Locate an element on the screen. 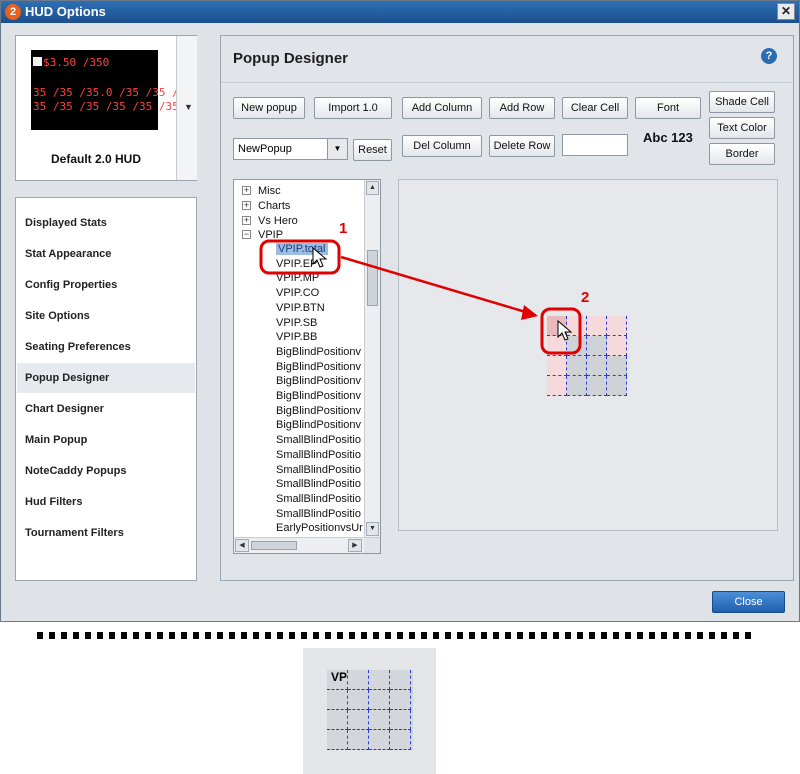 Image resolution: width=800 pixels, height=774 pixels. step-2-label: 2 is located at coordinates (585, 297).